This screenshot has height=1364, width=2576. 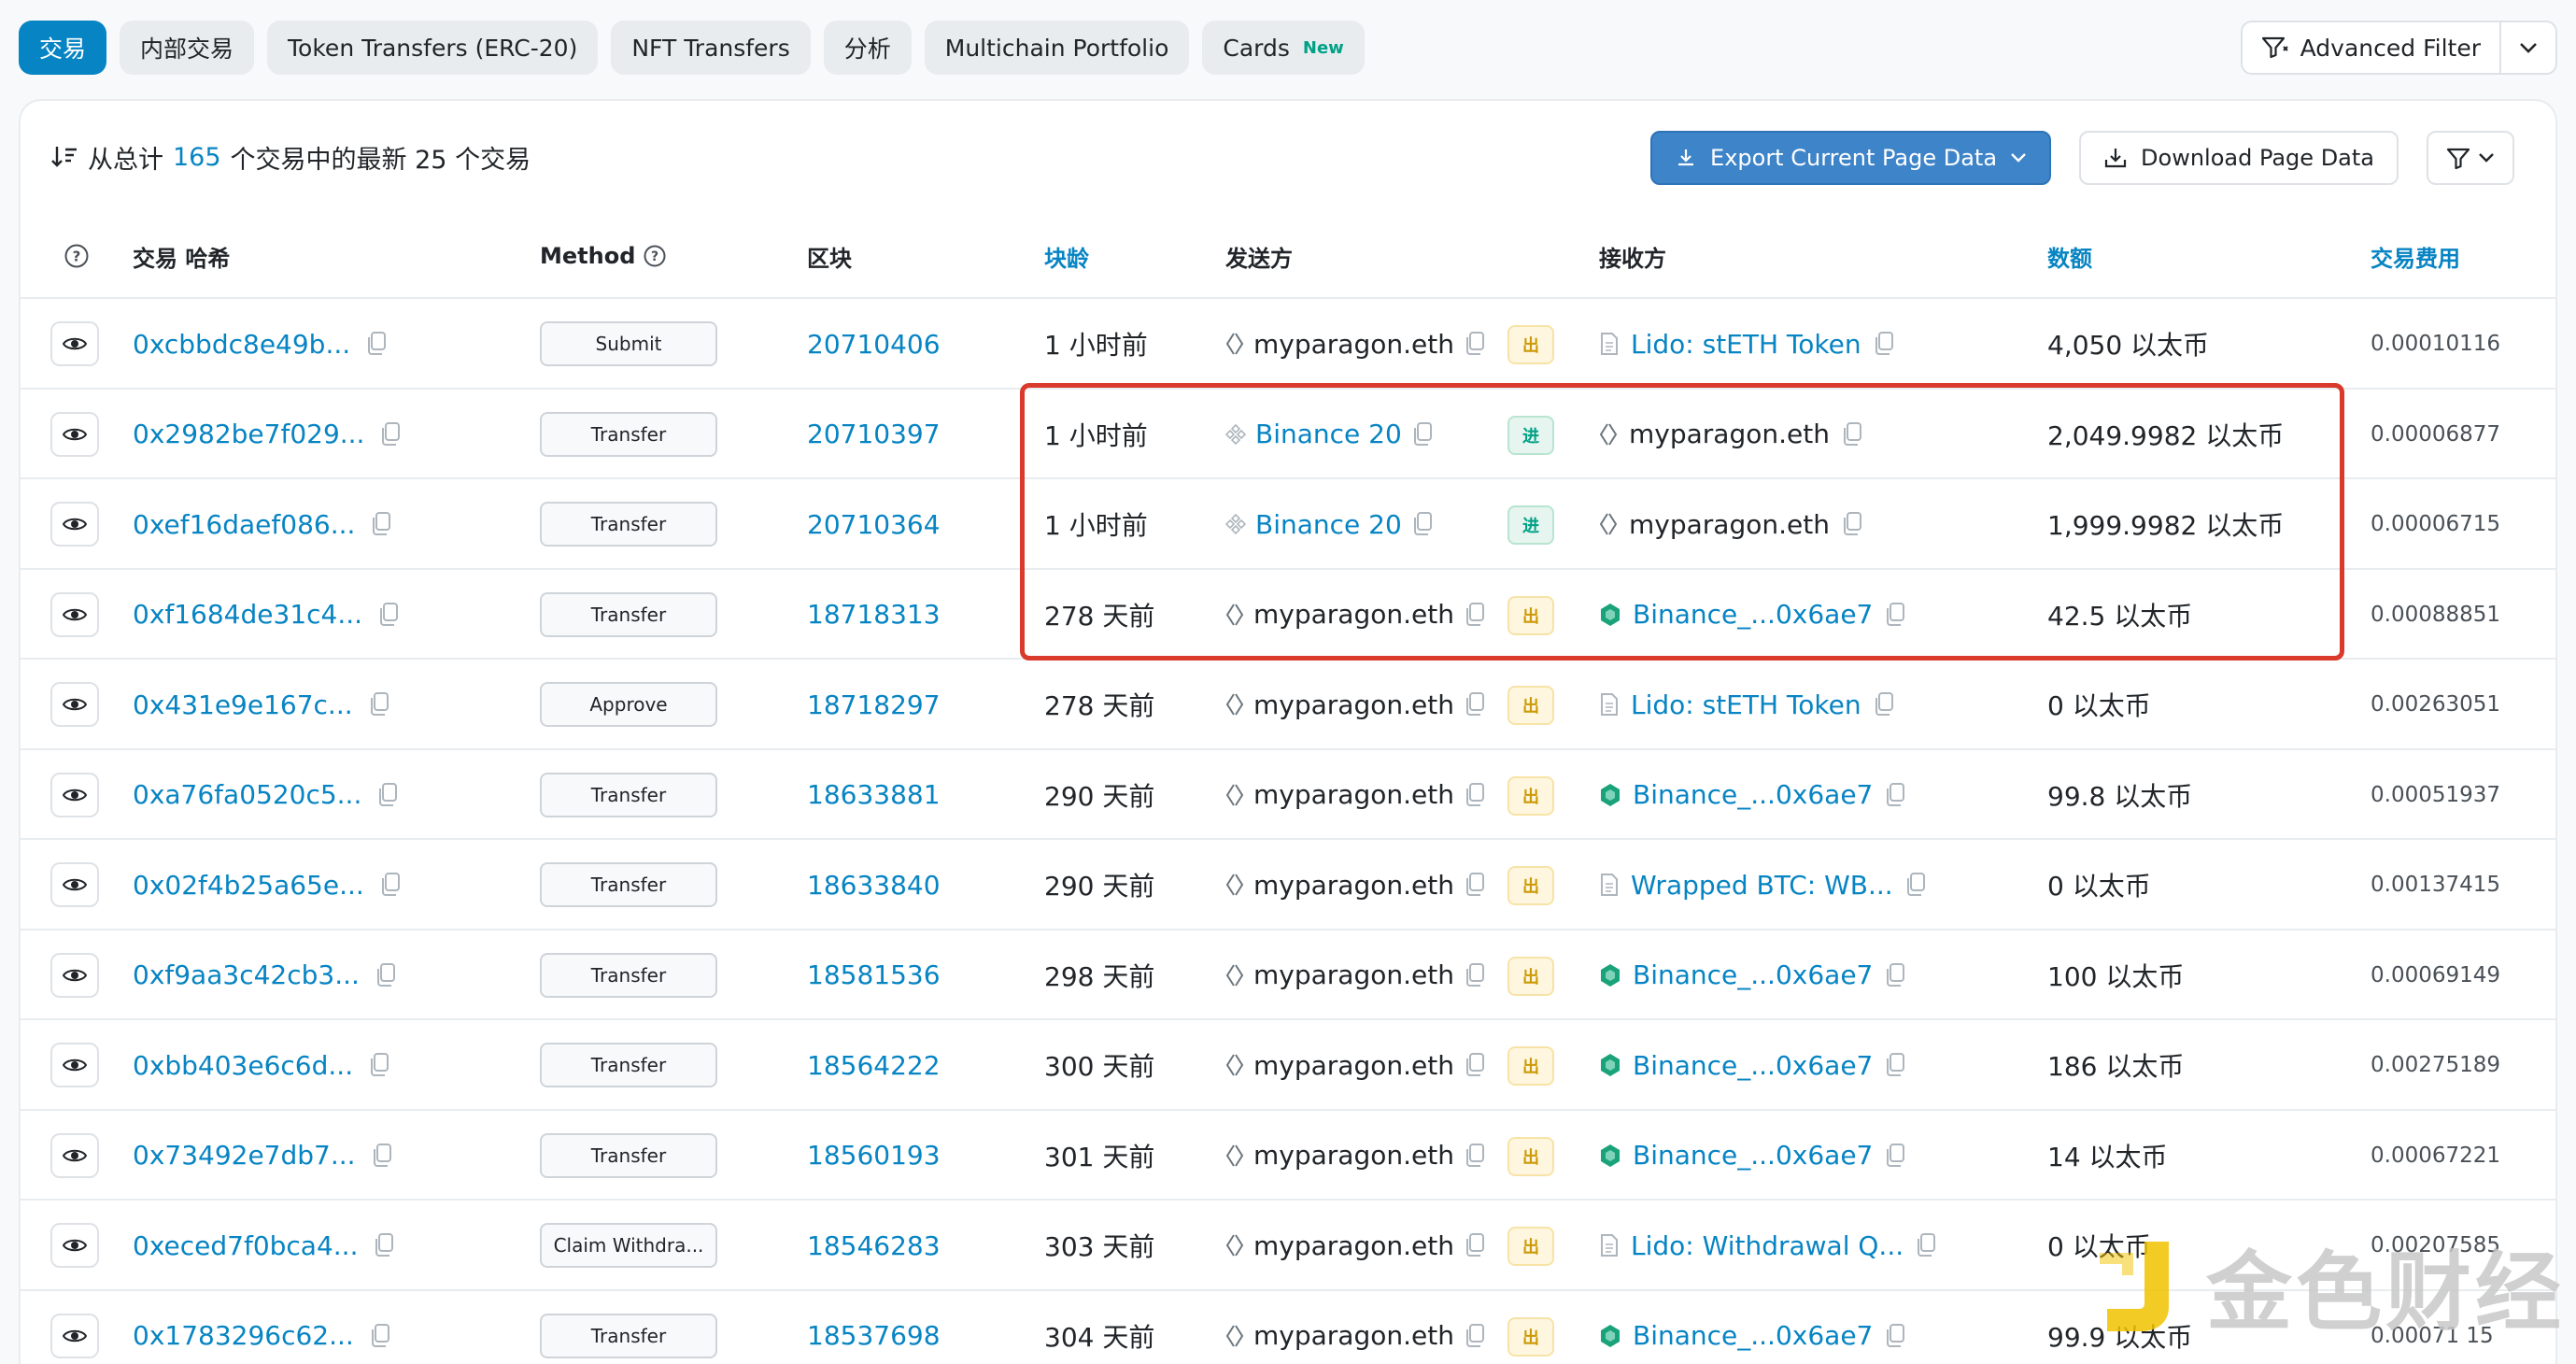 What do you see at coordinates (433, 48) in the screenshot?
I see `tab-2: Token Transfers (ERC-20)` at bounding box center [433, 48].